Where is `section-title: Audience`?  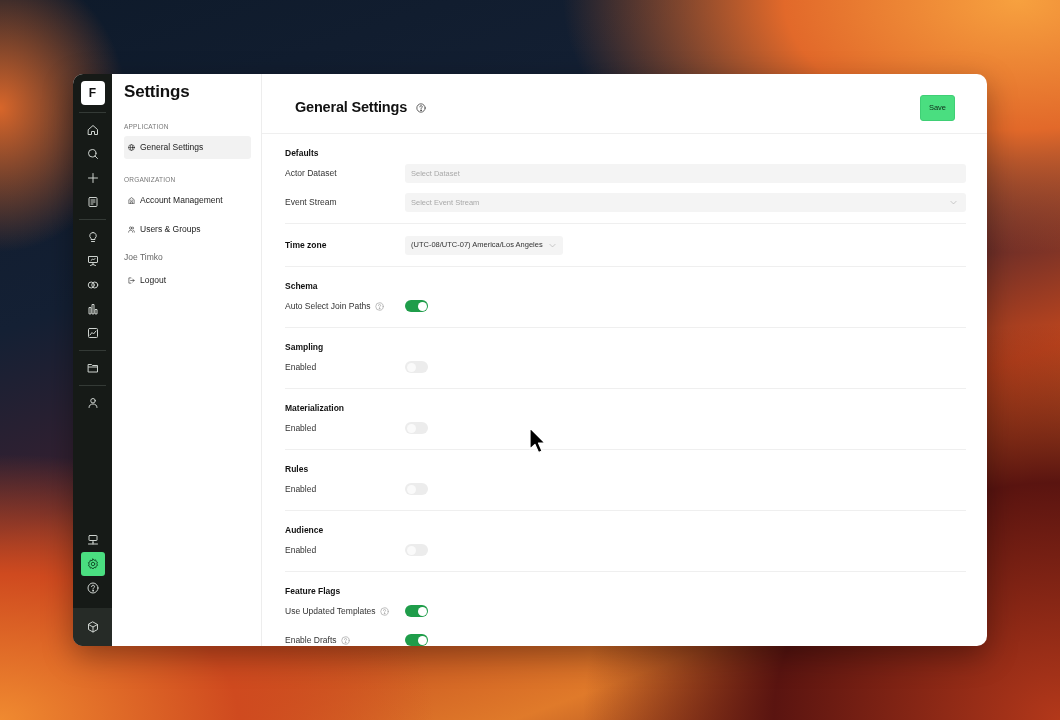 section-title: Audience is located at coordinates (304, 530).